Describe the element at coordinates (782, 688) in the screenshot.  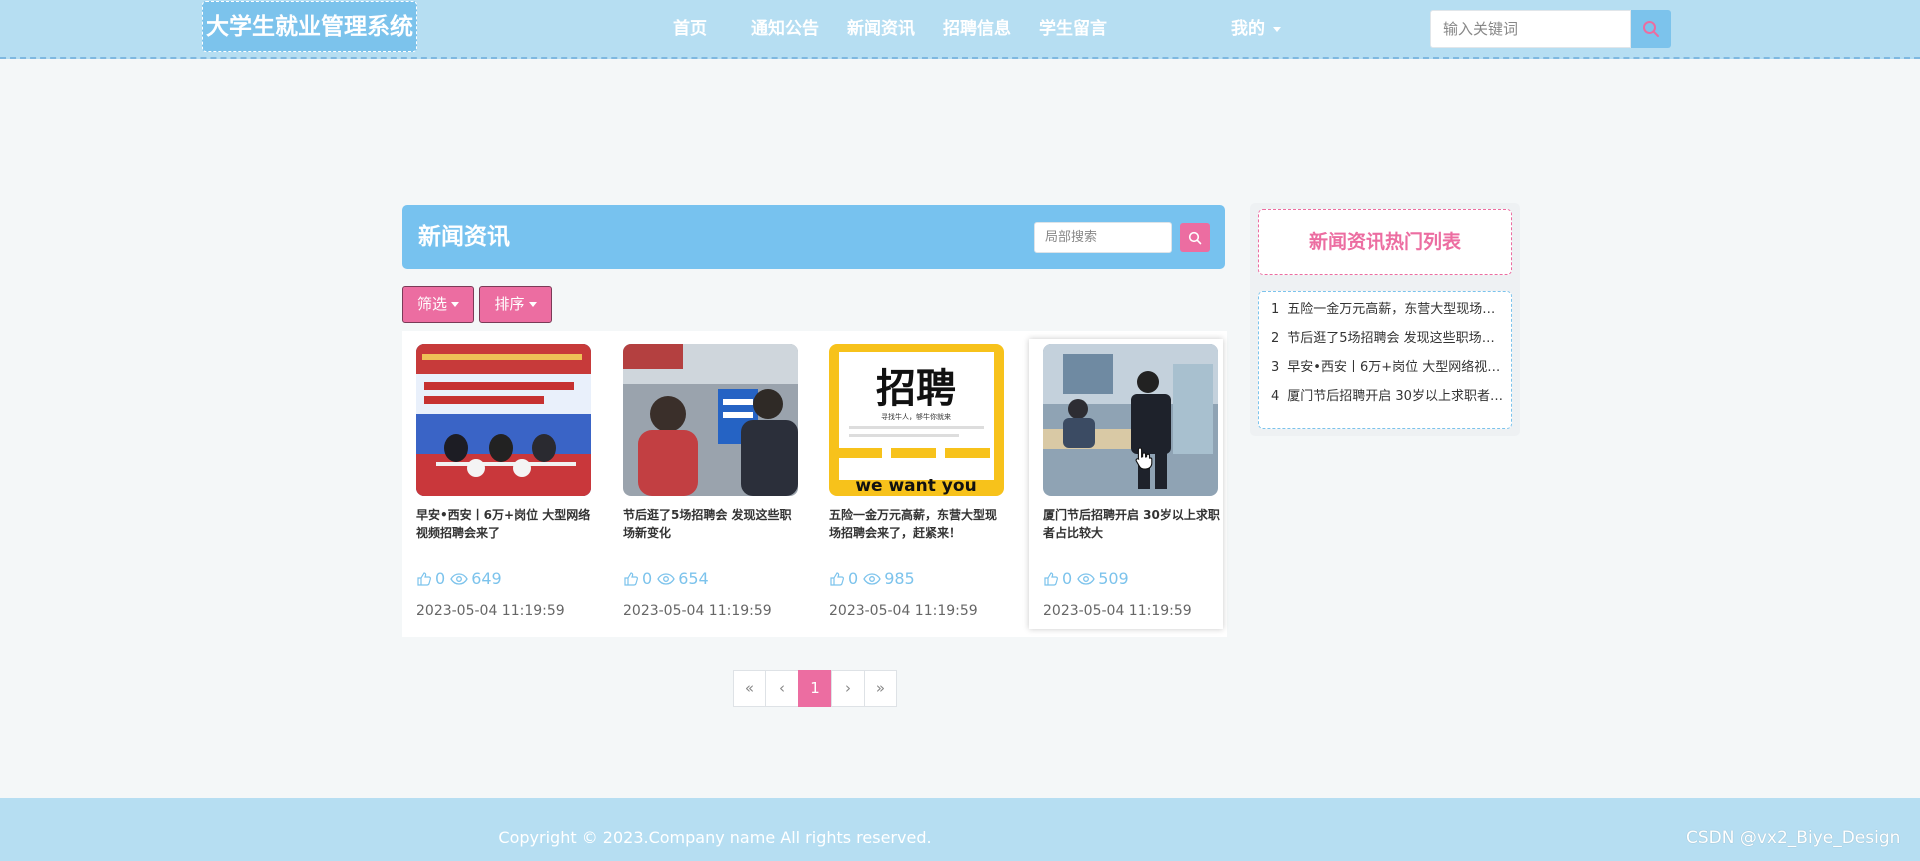
I see `page-prev-button: ‹` at that location.